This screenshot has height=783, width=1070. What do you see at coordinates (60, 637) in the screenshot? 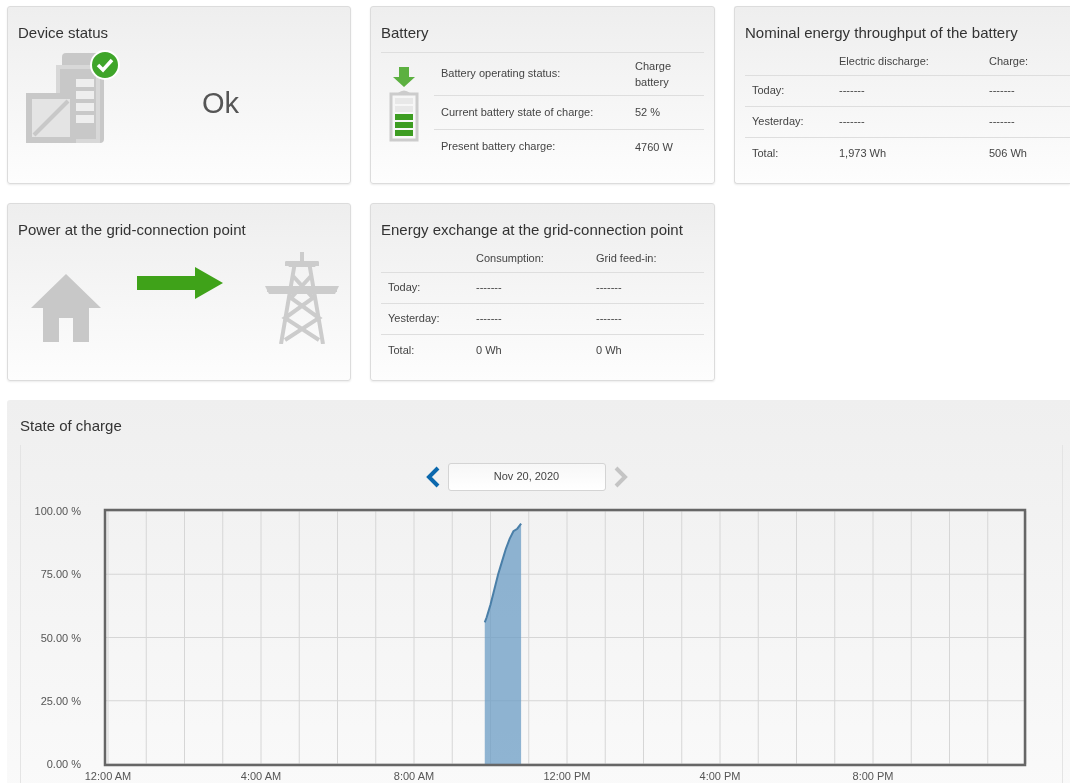
I see `y-axis-label: 50.00 %` at bounding box center [60, 637].